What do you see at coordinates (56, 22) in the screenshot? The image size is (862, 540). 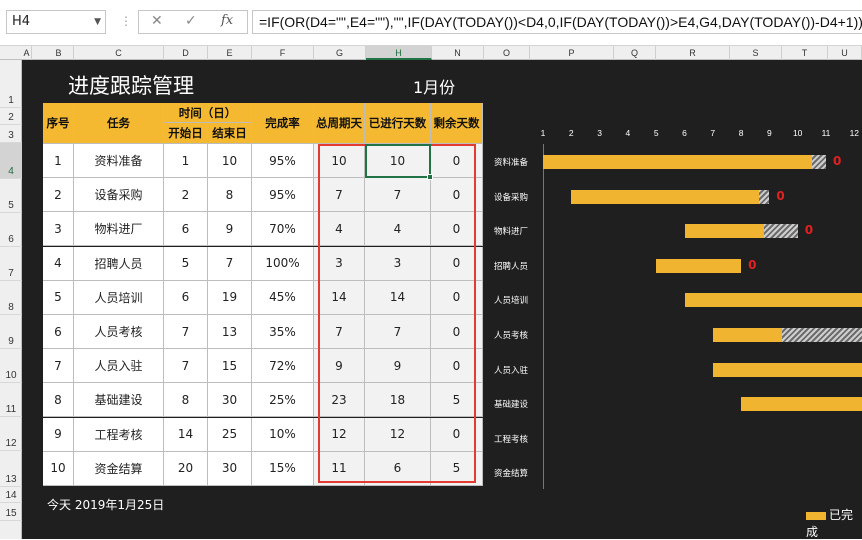 I see `name-box: H4 ▼` at bounding box center [56, 22].